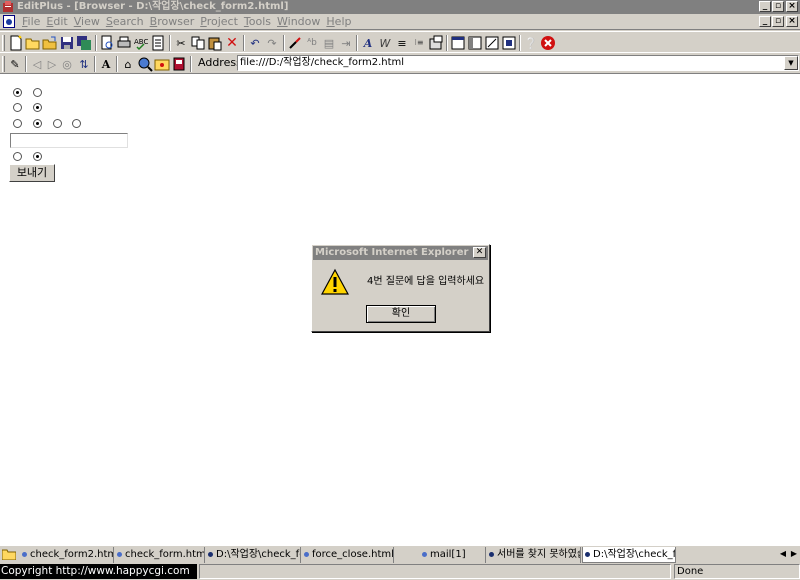 This screenshot has width=800, height=580. What do you see at coordinates (548, 43) in the screenshot?
I see `stop-icon` at bounding box center [548, 43].